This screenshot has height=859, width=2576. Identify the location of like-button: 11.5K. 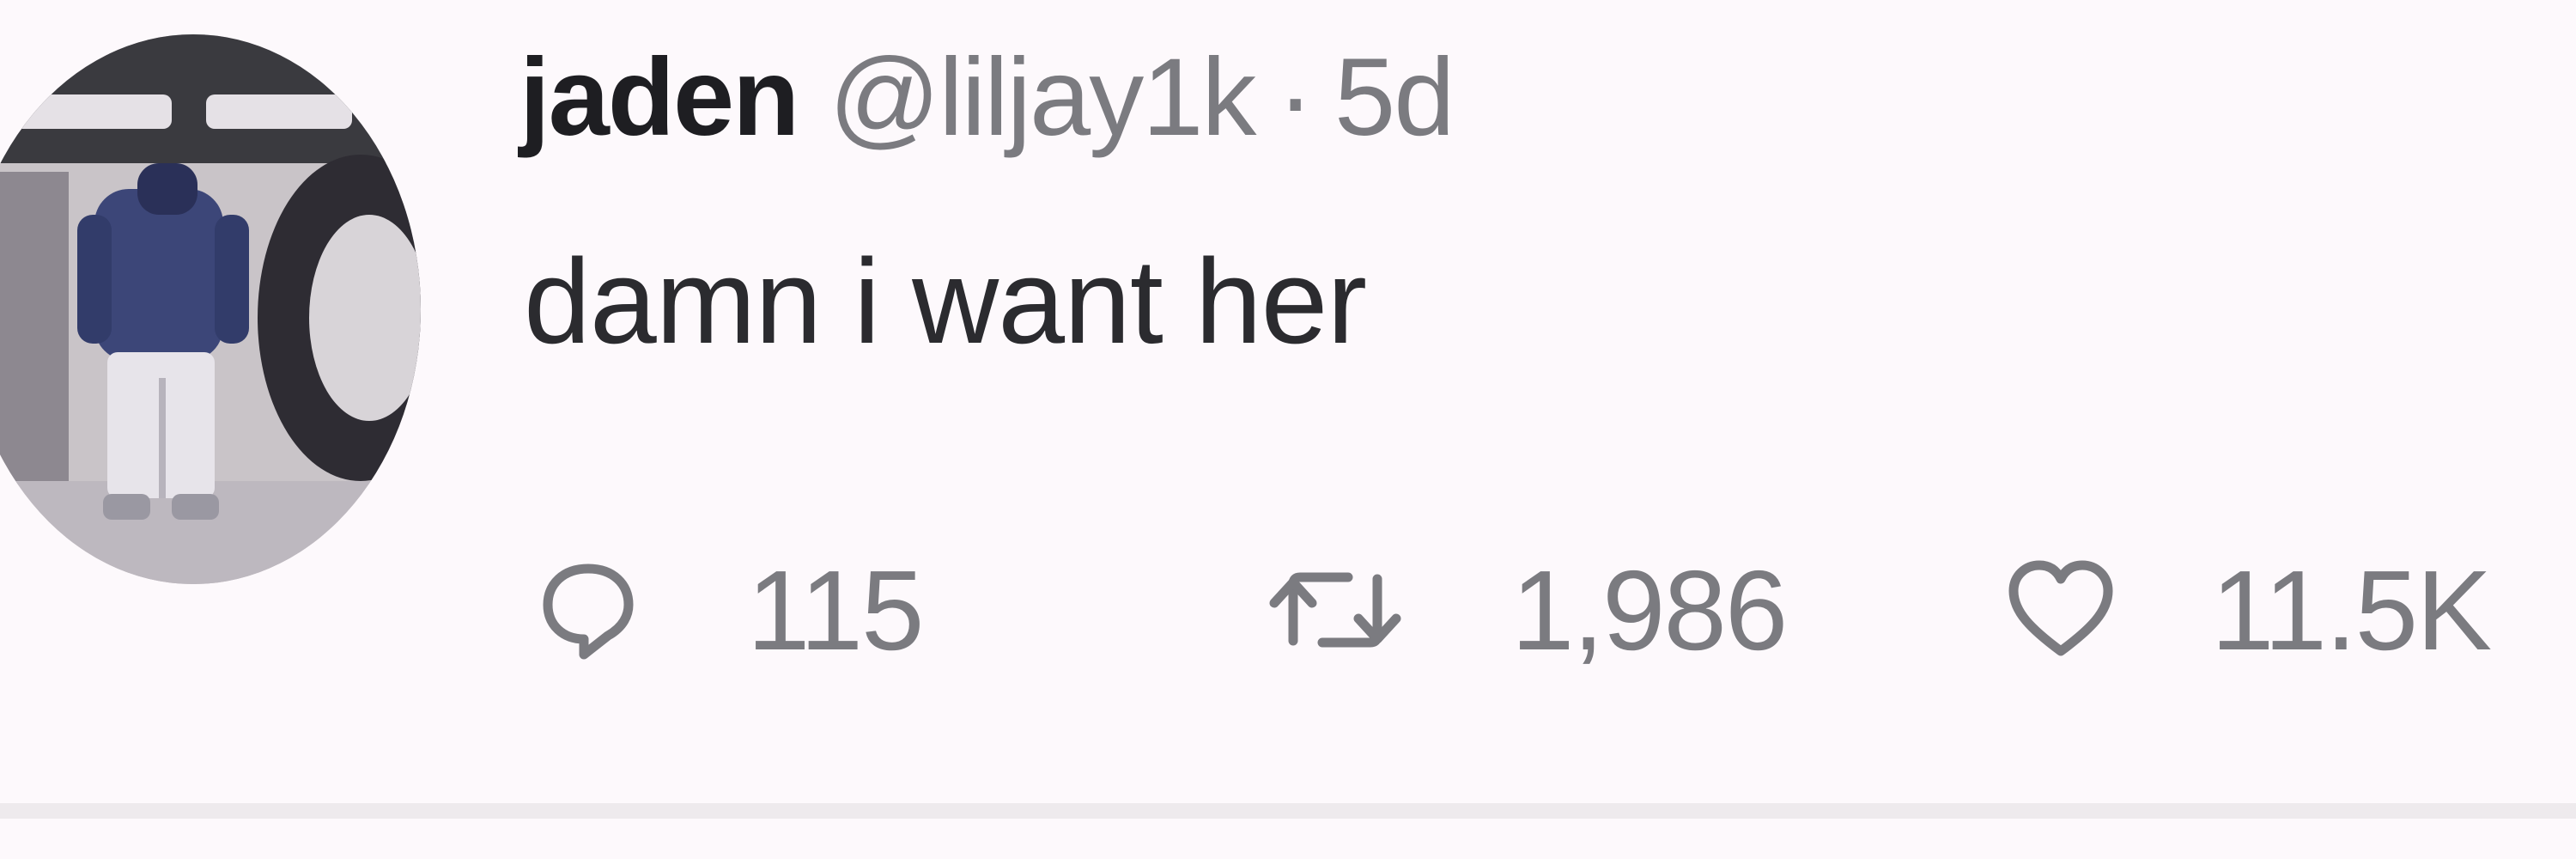
(2248, 610).